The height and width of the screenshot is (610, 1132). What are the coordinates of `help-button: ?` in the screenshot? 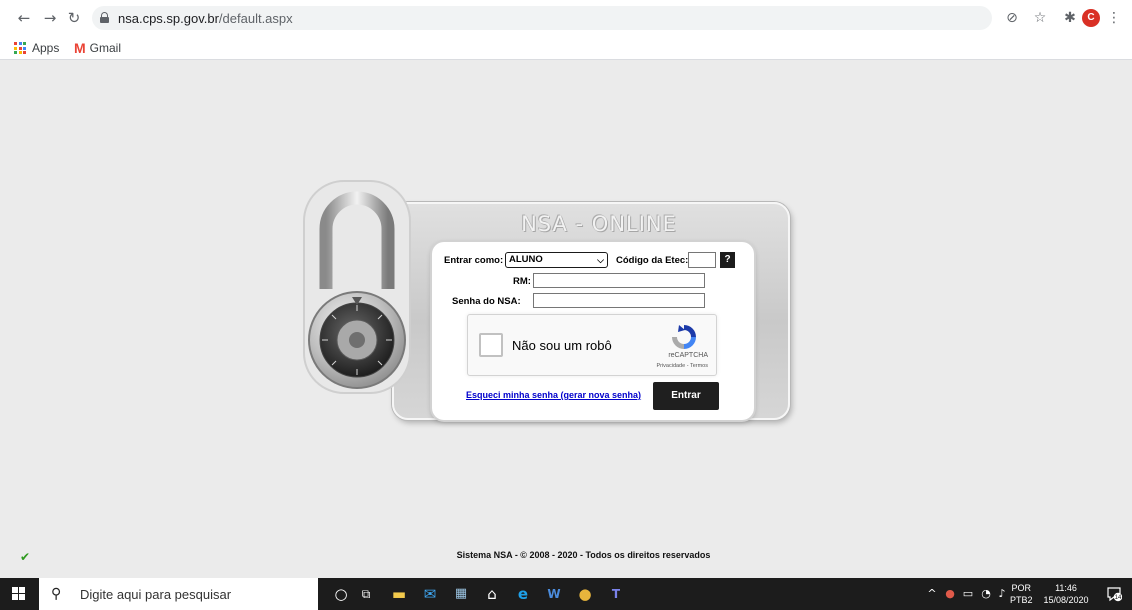 It's located at (727, 260).